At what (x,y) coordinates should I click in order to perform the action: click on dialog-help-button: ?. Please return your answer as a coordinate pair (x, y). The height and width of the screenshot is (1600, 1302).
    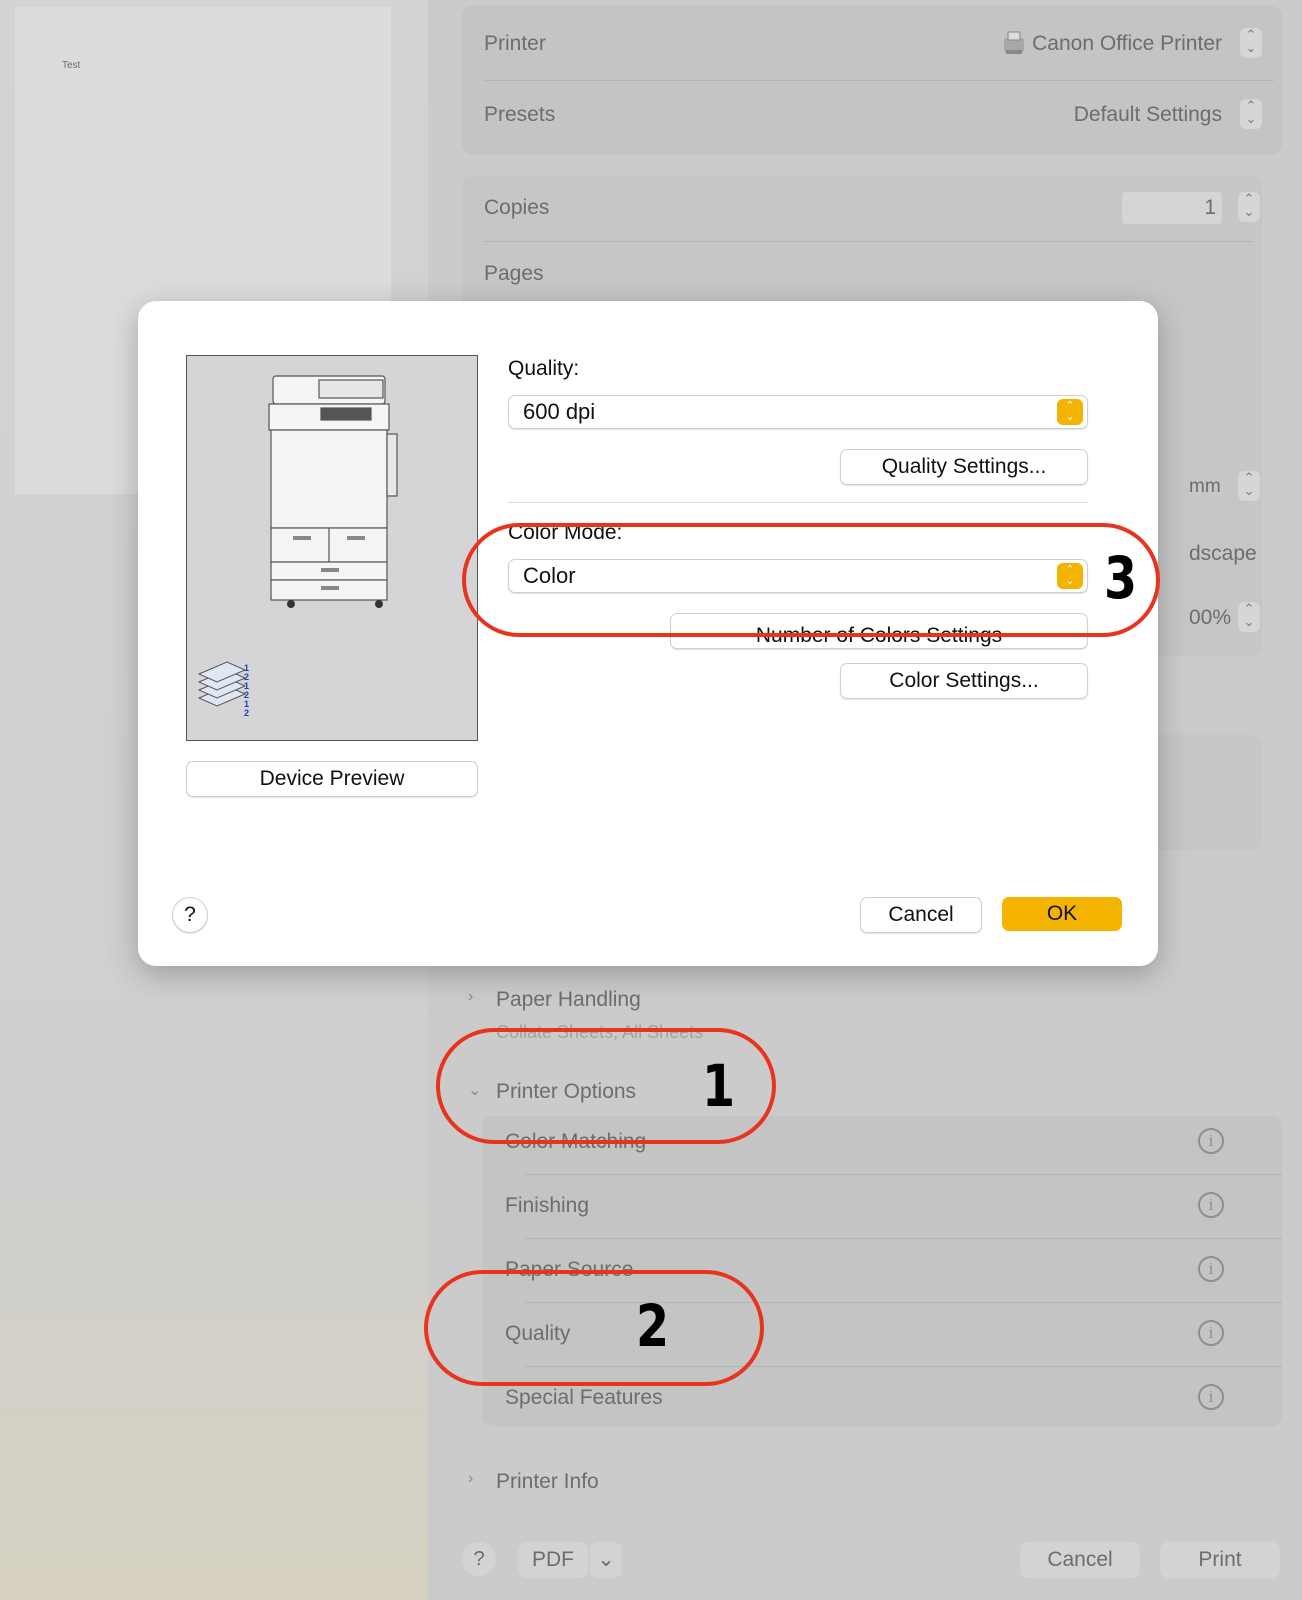
    Looking at the image, I should click on (190, 915).